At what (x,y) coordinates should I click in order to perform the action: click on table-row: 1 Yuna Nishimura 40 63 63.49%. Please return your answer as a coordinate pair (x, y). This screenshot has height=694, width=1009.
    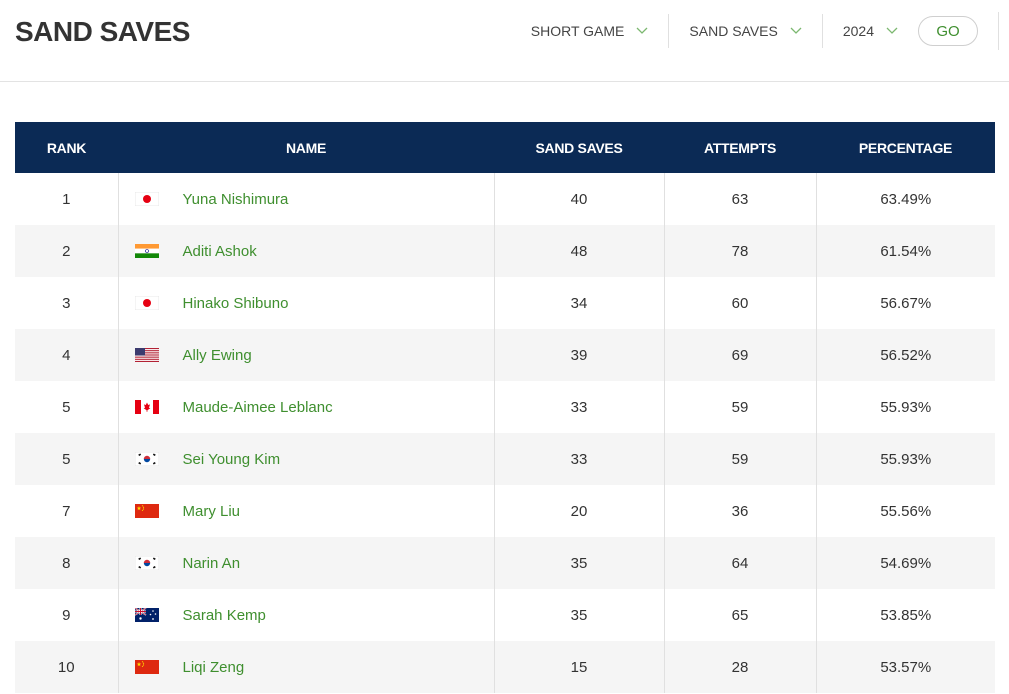
    Looking at the image, I should click on (505, 199).